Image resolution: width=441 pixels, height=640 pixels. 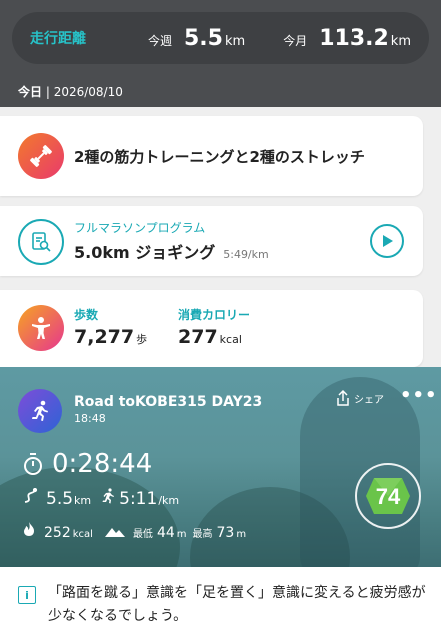 I want to click on min-label: 最低, so click(x=142, y=534).